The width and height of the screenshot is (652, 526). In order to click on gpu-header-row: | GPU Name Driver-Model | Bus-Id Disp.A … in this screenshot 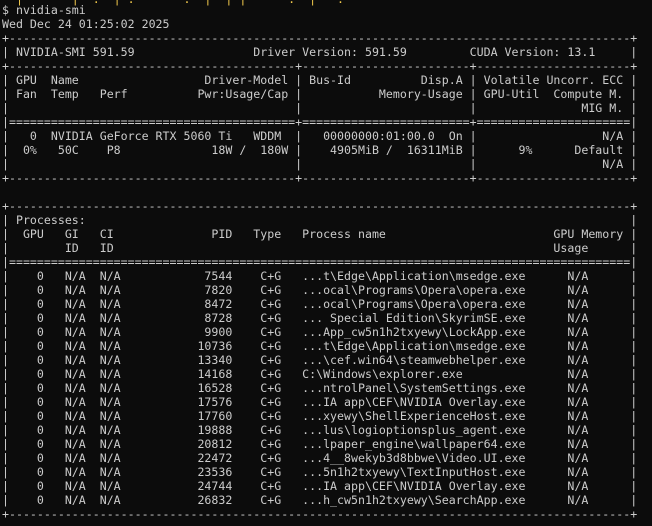, I will do `click(320, 80)`.